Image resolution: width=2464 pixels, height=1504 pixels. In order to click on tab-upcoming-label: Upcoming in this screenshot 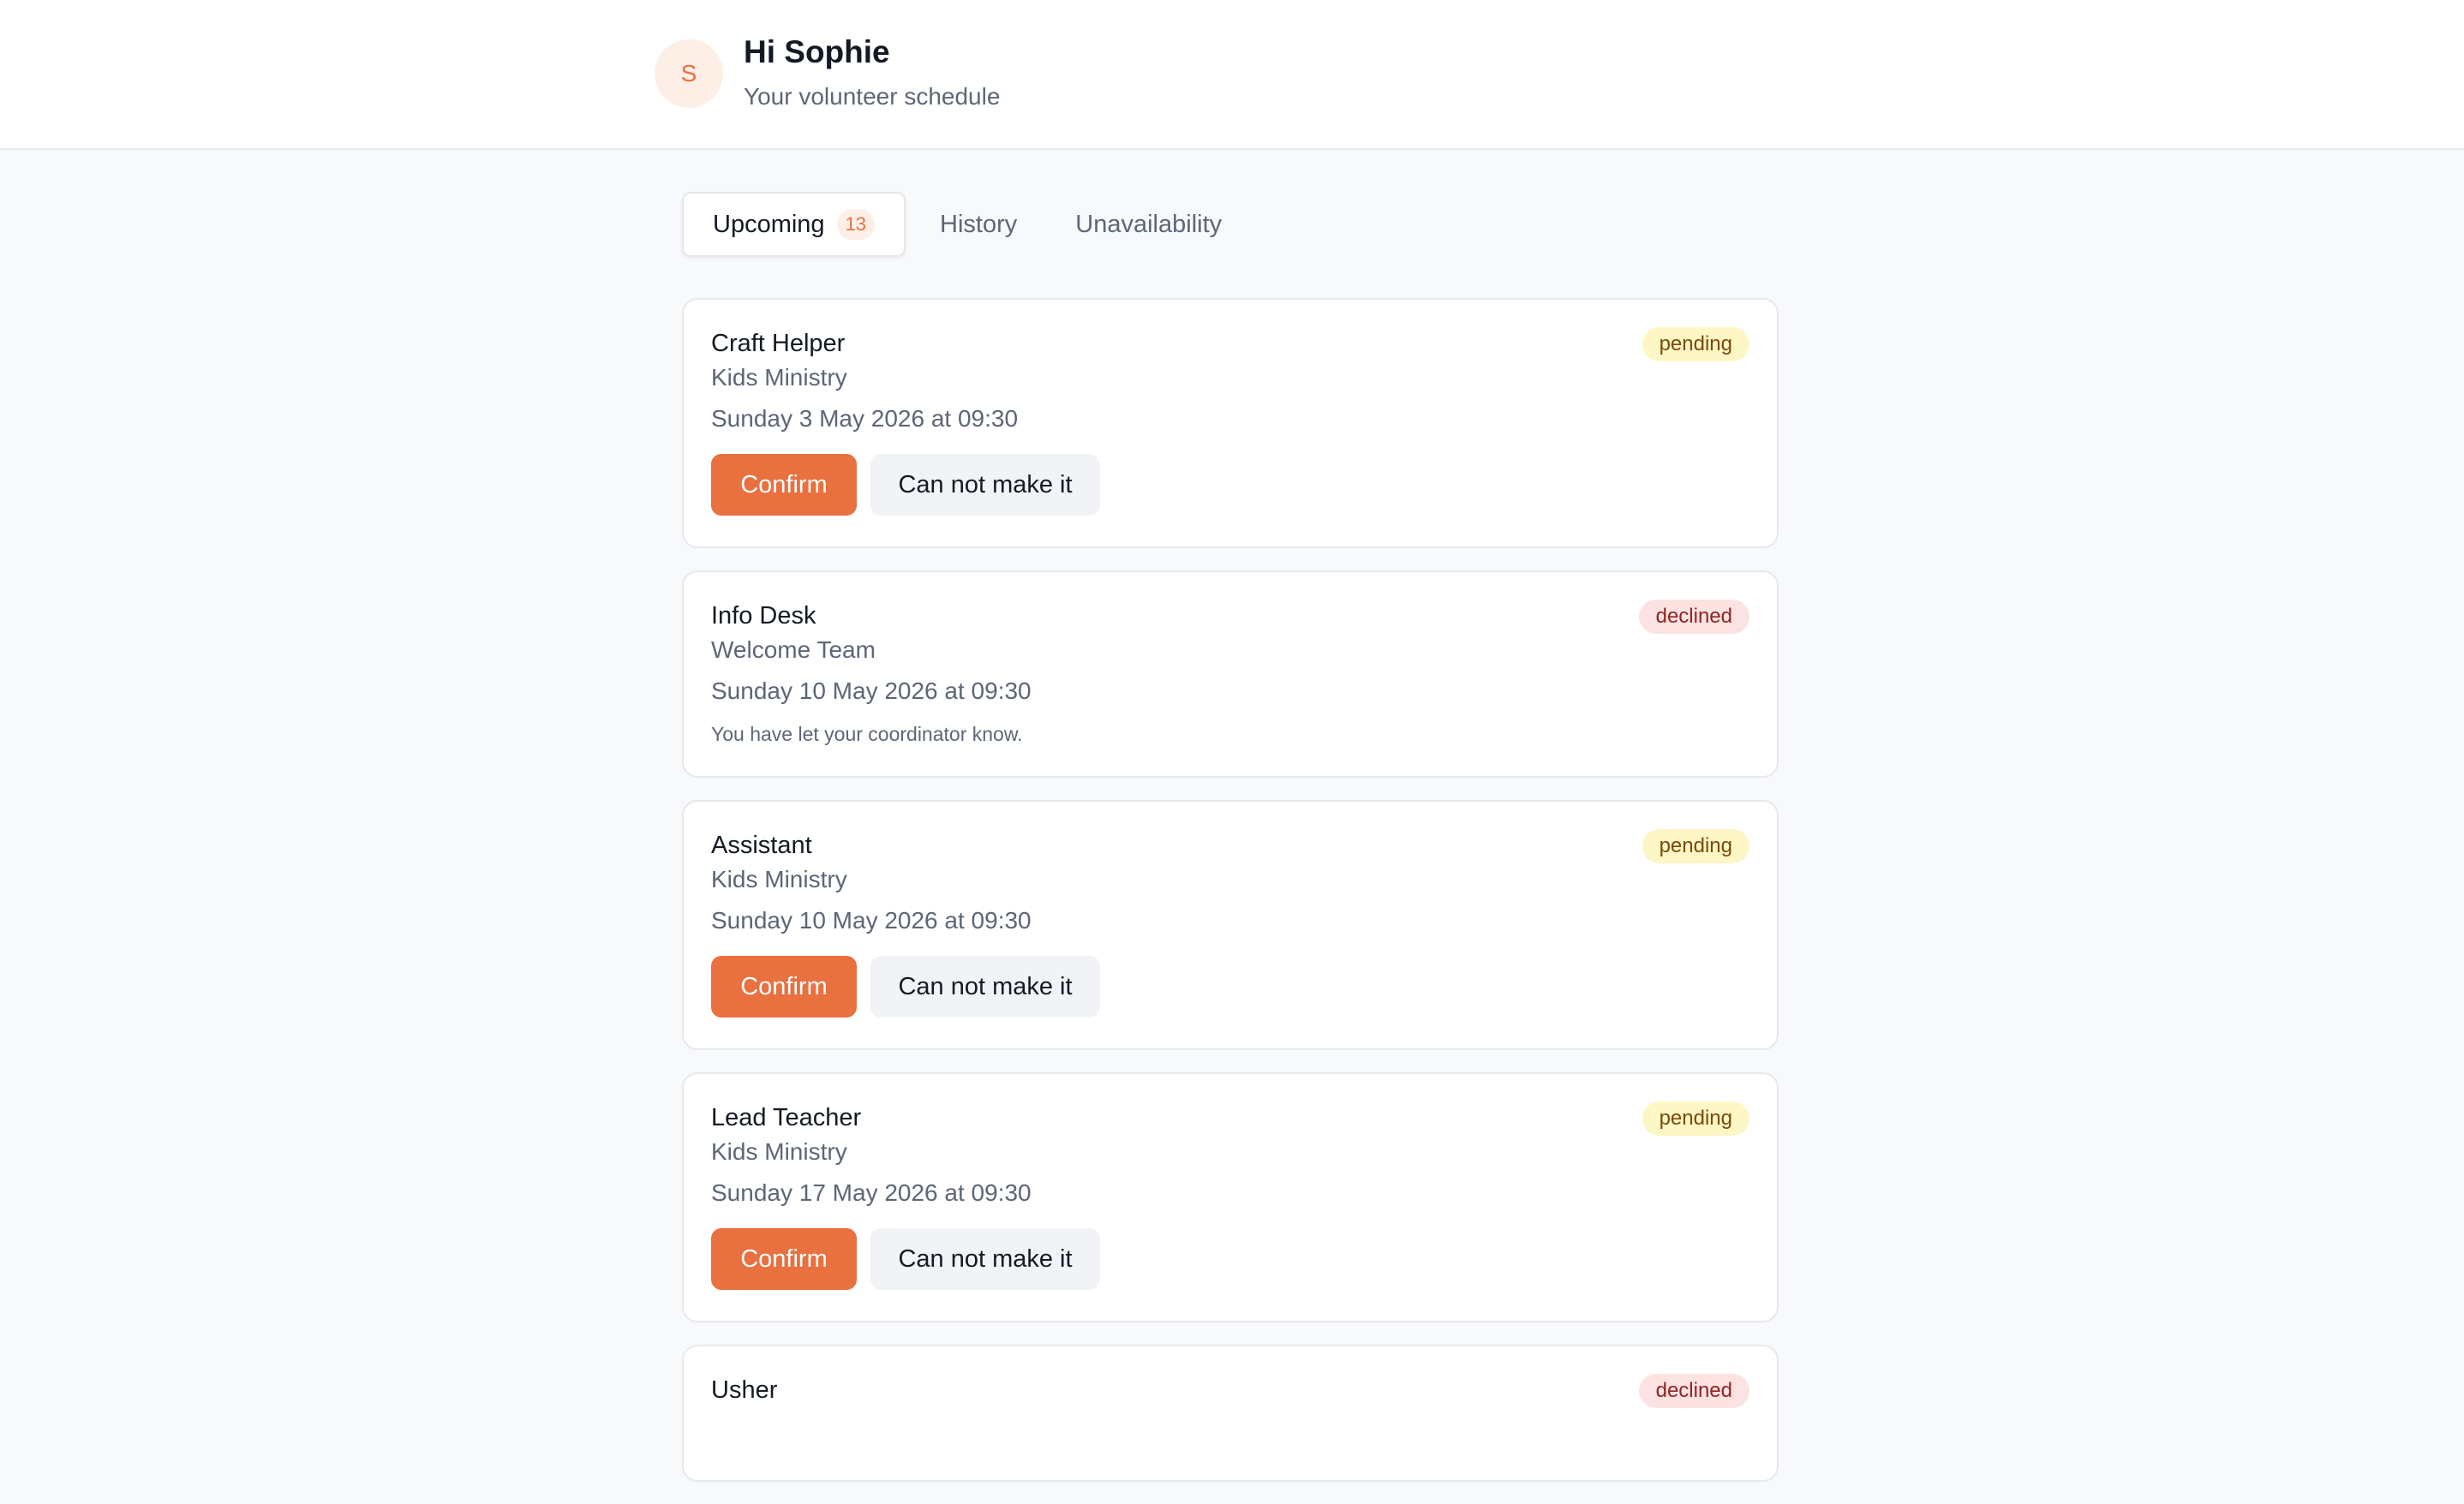, I will do `click(769, 224)`.